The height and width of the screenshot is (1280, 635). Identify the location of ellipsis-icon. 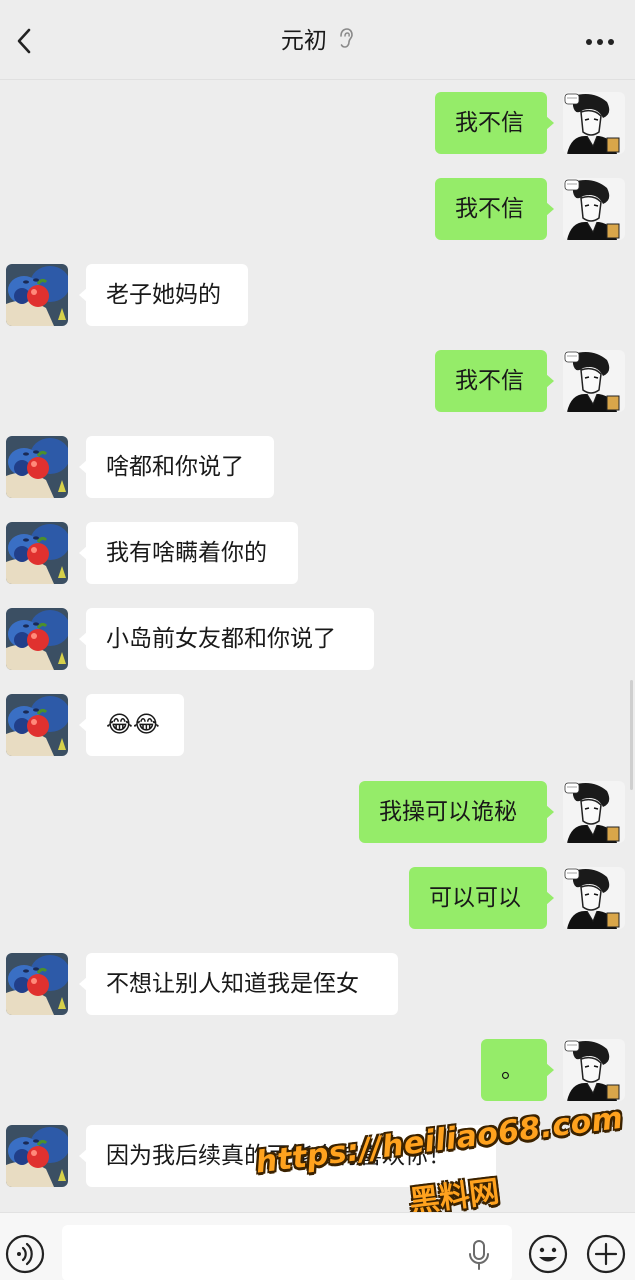
(600, 42).